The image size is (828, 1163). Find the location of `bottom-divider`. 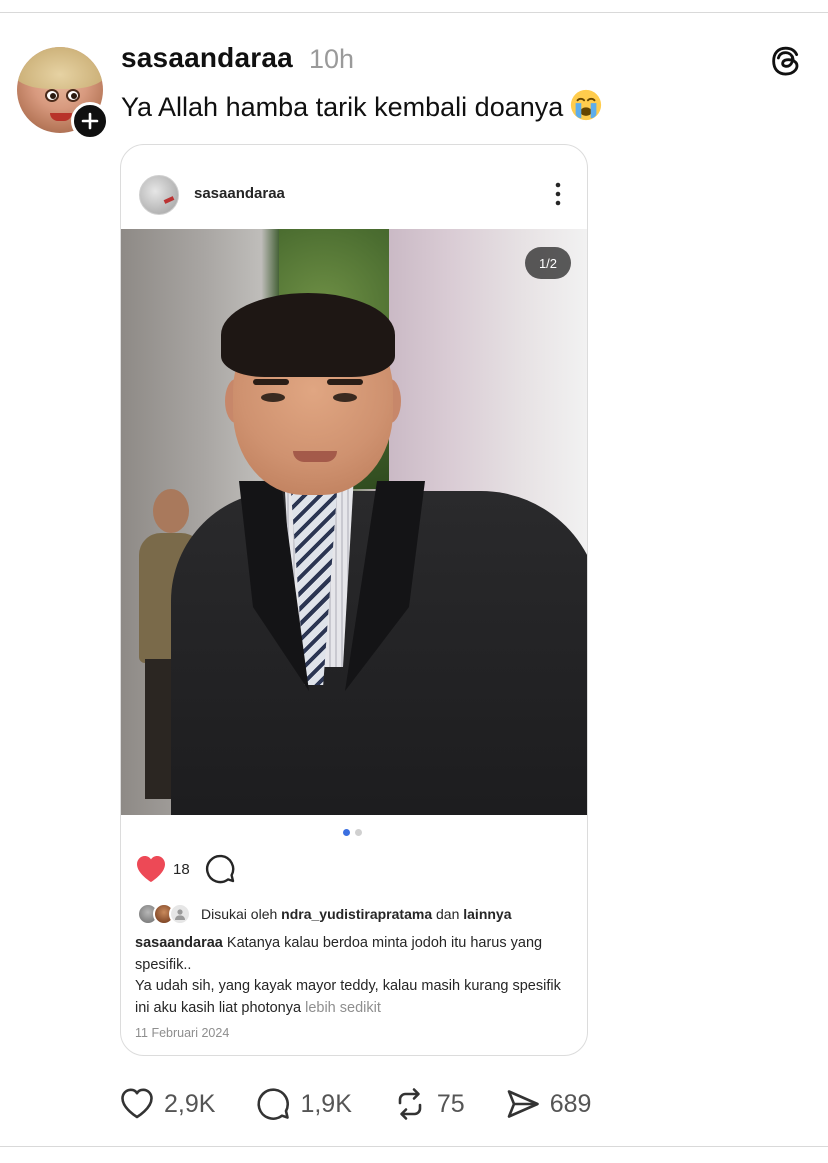

bottom-divider is located at coordinates (414, 1146).